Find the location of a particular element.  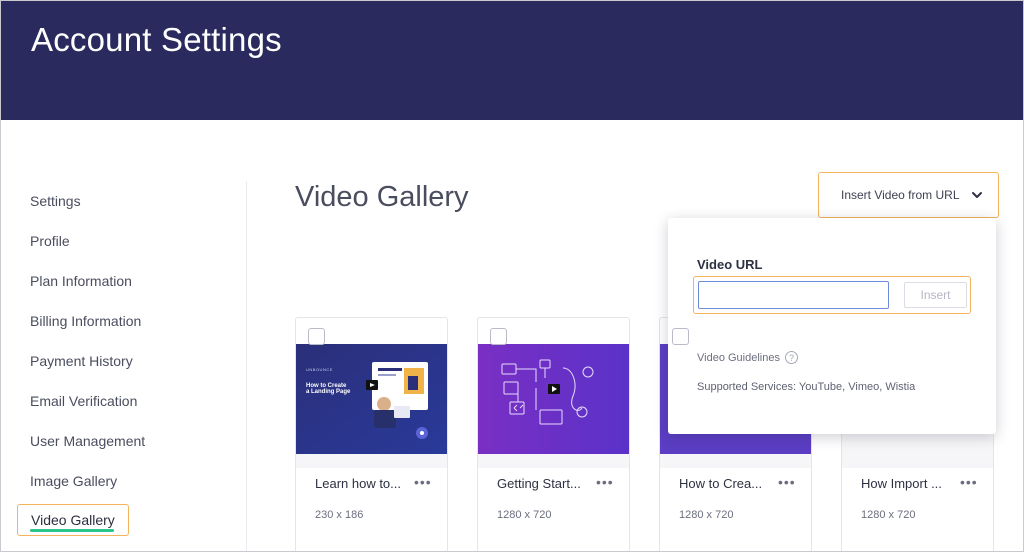

insert-video-from-url-button: Insert Video from URL is located at coordinates (908, 195).